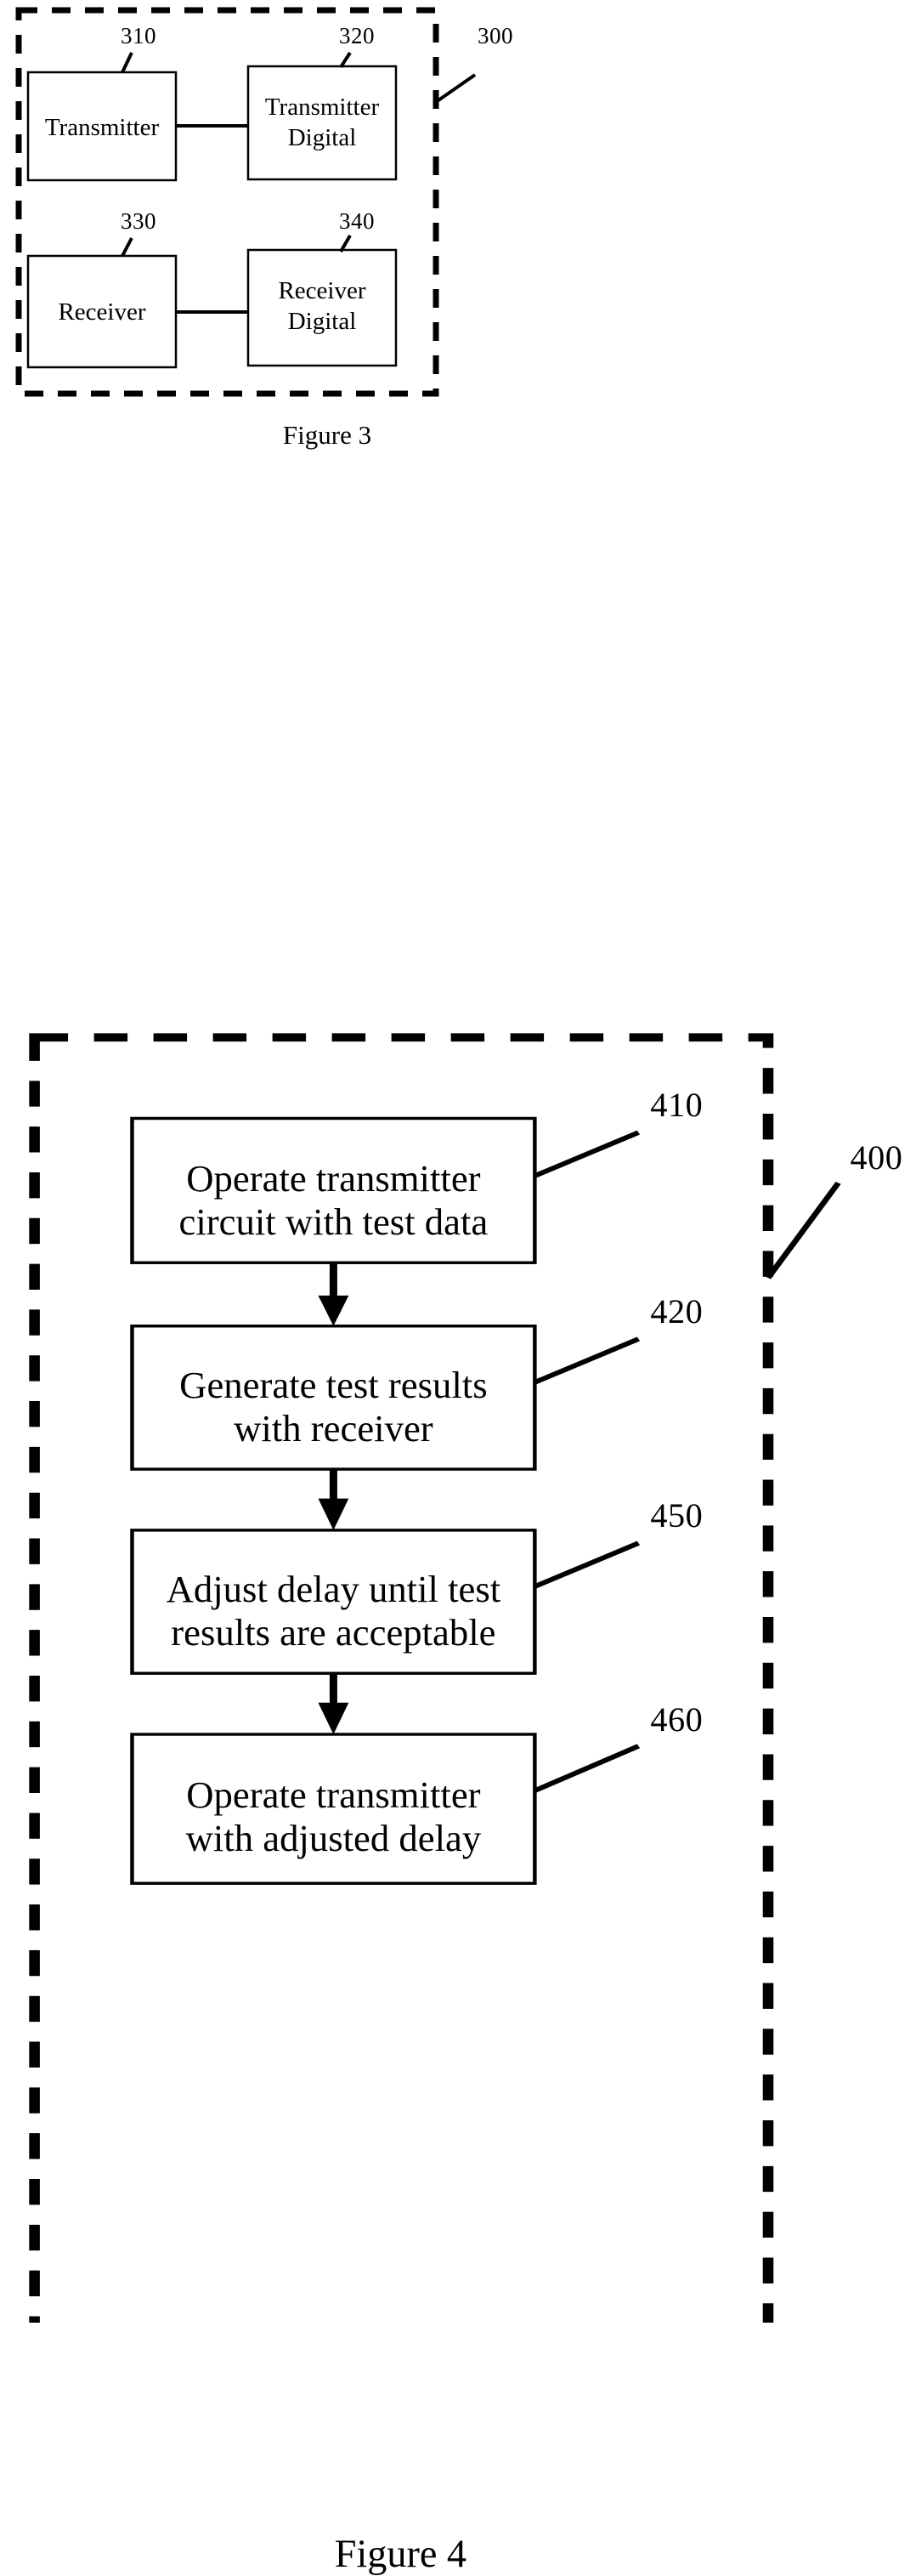  What do you see at coordinates (587, 1565) in the screenshot?
I see `ref-450-leader-line` at bounding box center [587, 1565].